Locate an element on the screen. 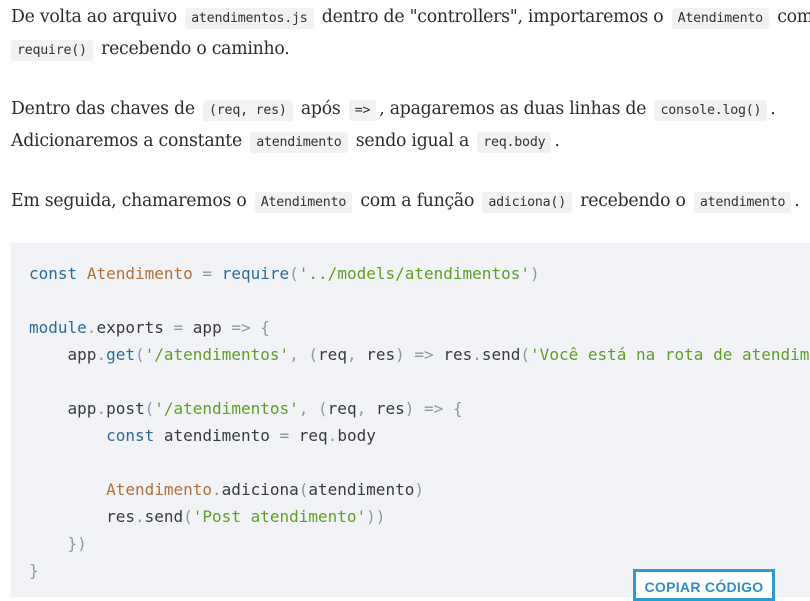 Image resolution: width=810 pixels, height=601 pixels. code-line: } is located at coordinates (34, 570).